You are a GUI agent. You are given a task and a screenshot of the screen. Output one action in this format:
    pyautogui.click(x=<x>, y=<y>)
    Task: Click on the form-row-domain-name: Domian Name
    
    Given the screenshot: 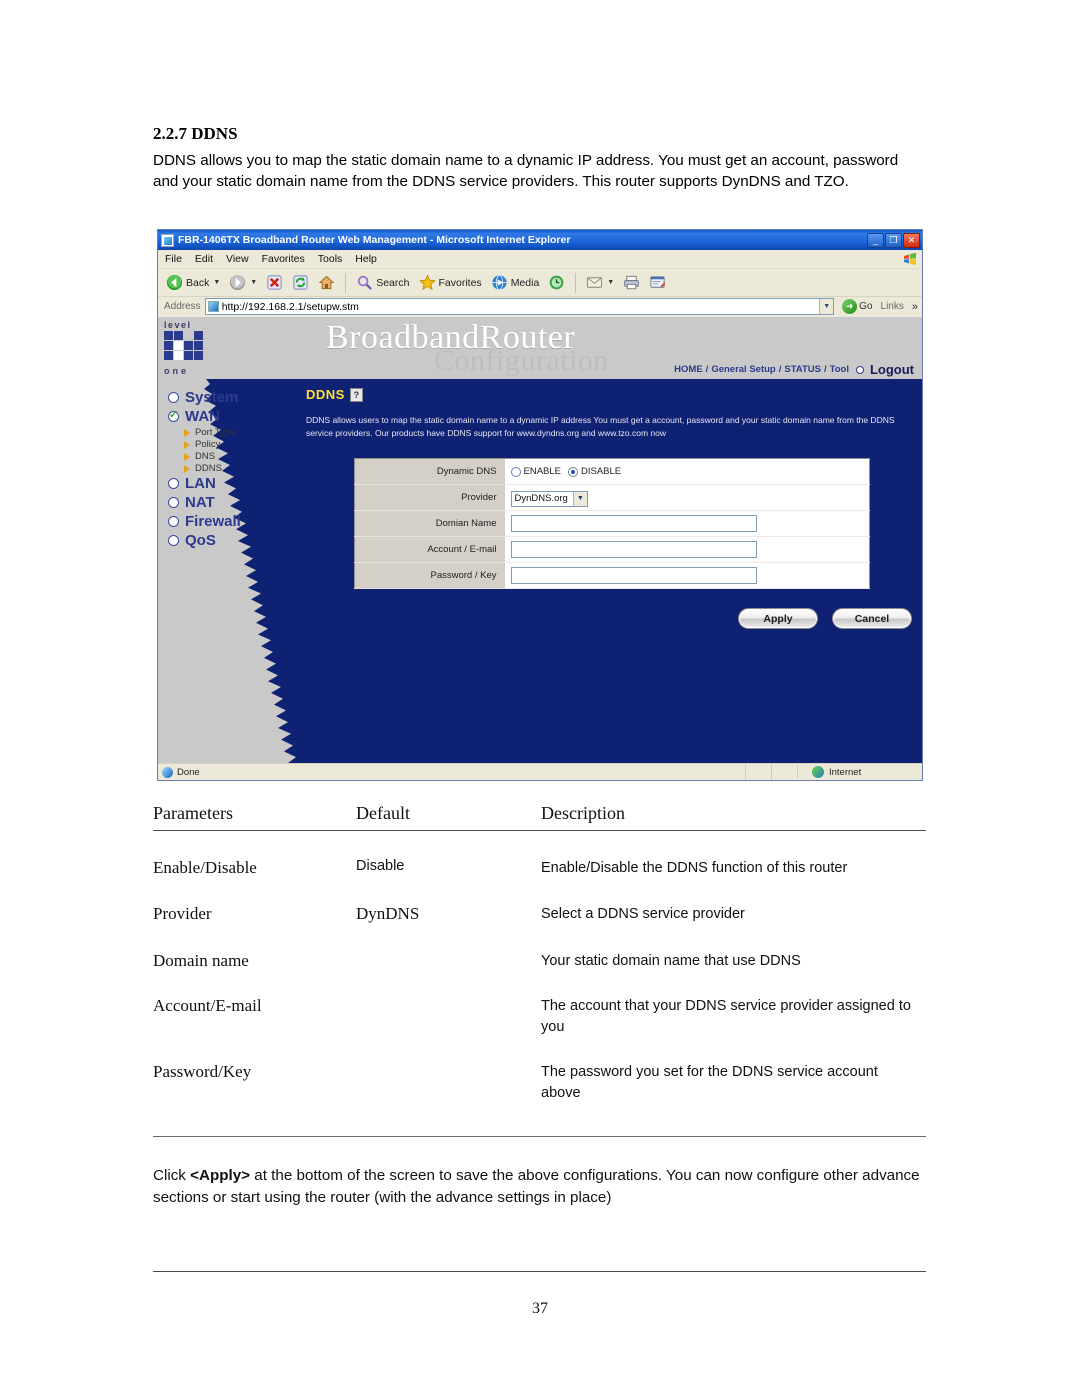 What is the action you would take?
    pyautogui.click(x=612, y=523)
    